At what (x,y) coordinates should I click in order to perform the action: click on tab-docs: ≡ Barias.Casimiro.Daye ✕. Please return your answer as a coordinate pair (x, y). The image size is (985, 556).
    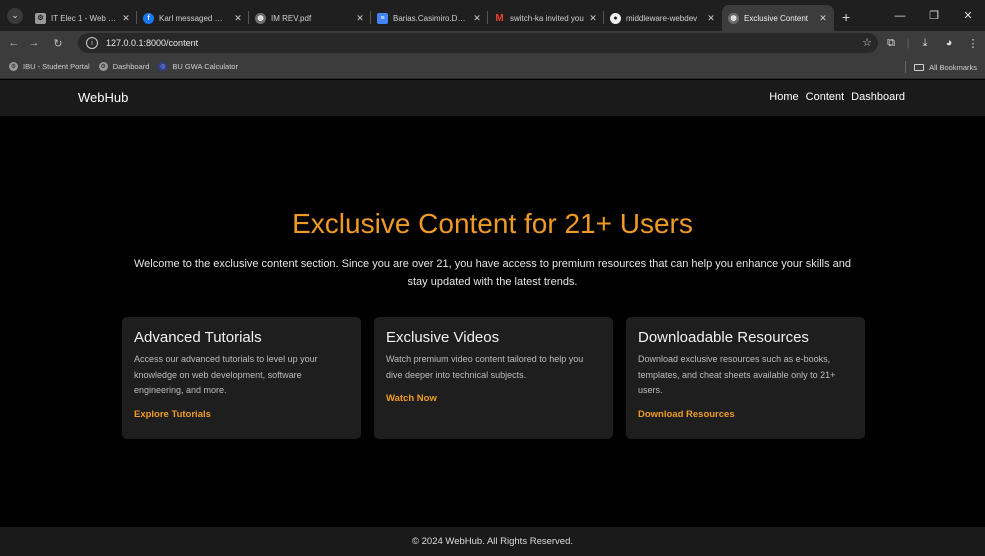
    Looking at the image, I should click on (429, 18).